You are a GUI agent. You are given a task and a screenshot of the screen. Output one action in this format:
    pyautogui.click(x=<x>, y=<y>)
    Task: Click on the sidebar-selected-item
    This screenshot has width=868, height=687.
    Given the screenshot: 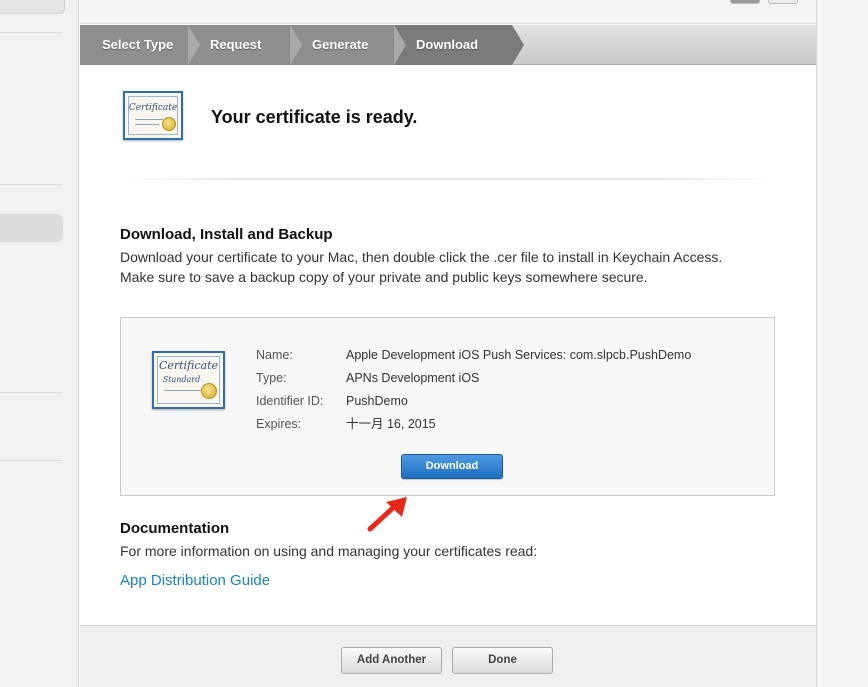 What is the action you would take?
    pyautogui.click(x=31, y=228)
    